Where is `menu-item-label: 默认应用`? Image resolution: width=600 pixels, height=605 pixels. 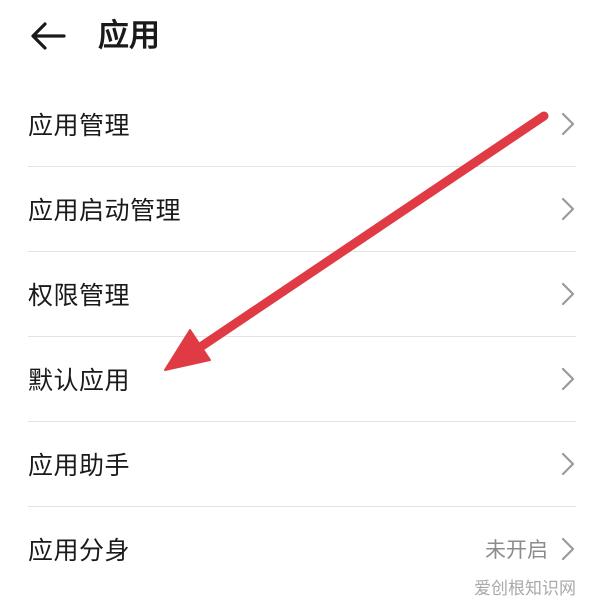 menu-item-label: 默认应用 is located at coordinates (79, 380).